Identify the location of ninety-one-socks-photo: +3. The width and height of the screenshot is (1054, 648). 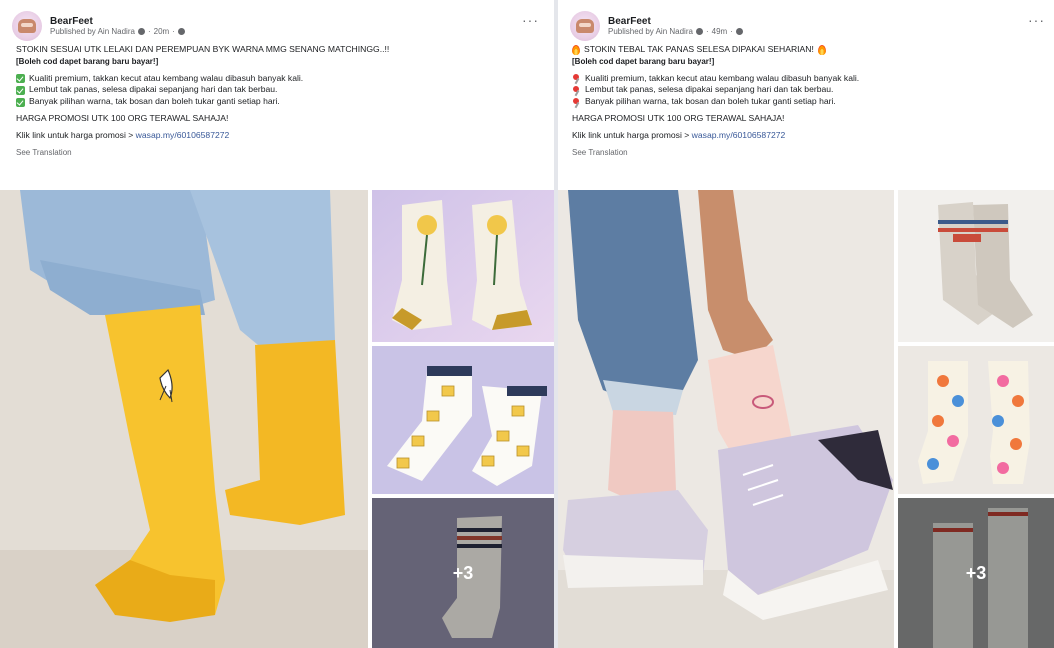
(976, 573).